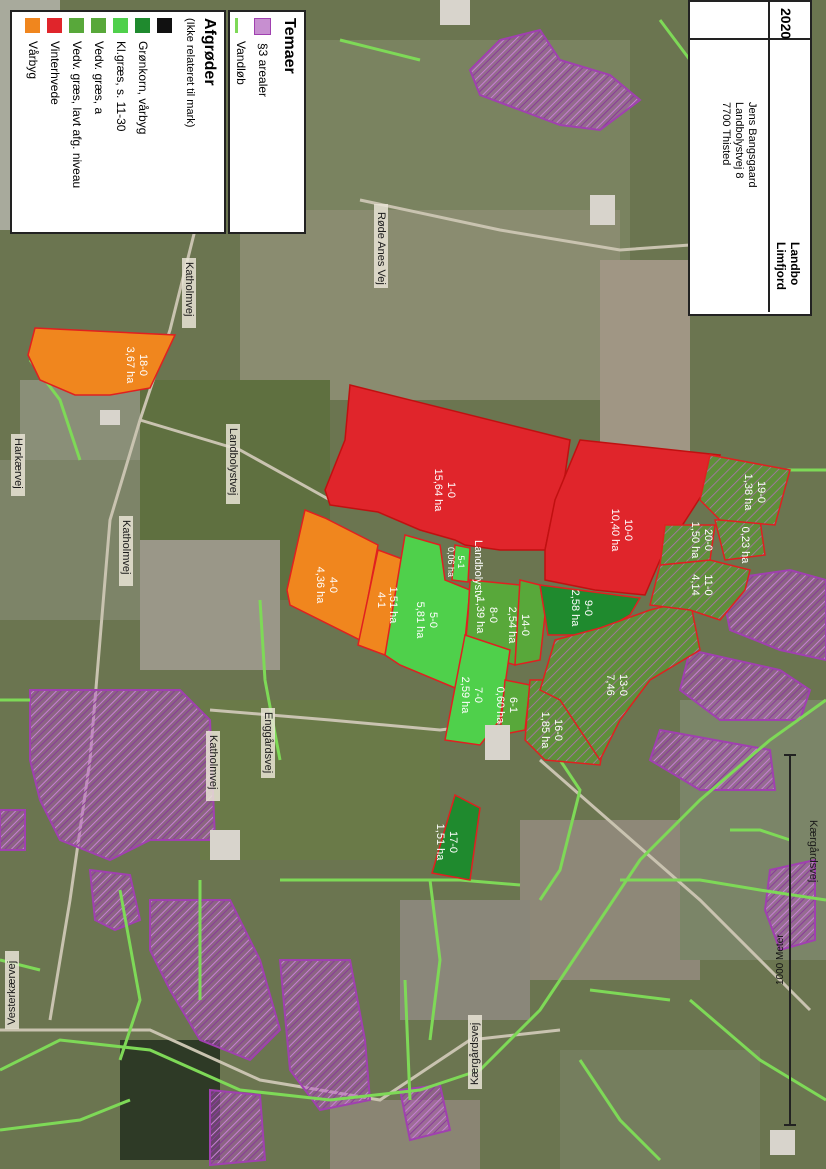 Image resolution: width=826 pixels, height=1169 pixels. What do you see at coordinates (795, 264) in the screenshot?
I see `farm-org-line1: Landbo` at bounding box center [795, 264].